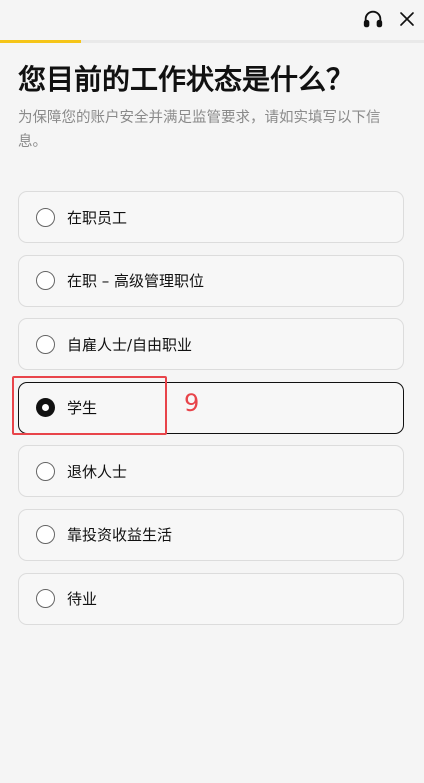 This screenshot has height=783, width=424. Describe the element at coordinates (136, 281) in the screenshot. I see `option-label: 在职 – 高级管理职位` at that location.